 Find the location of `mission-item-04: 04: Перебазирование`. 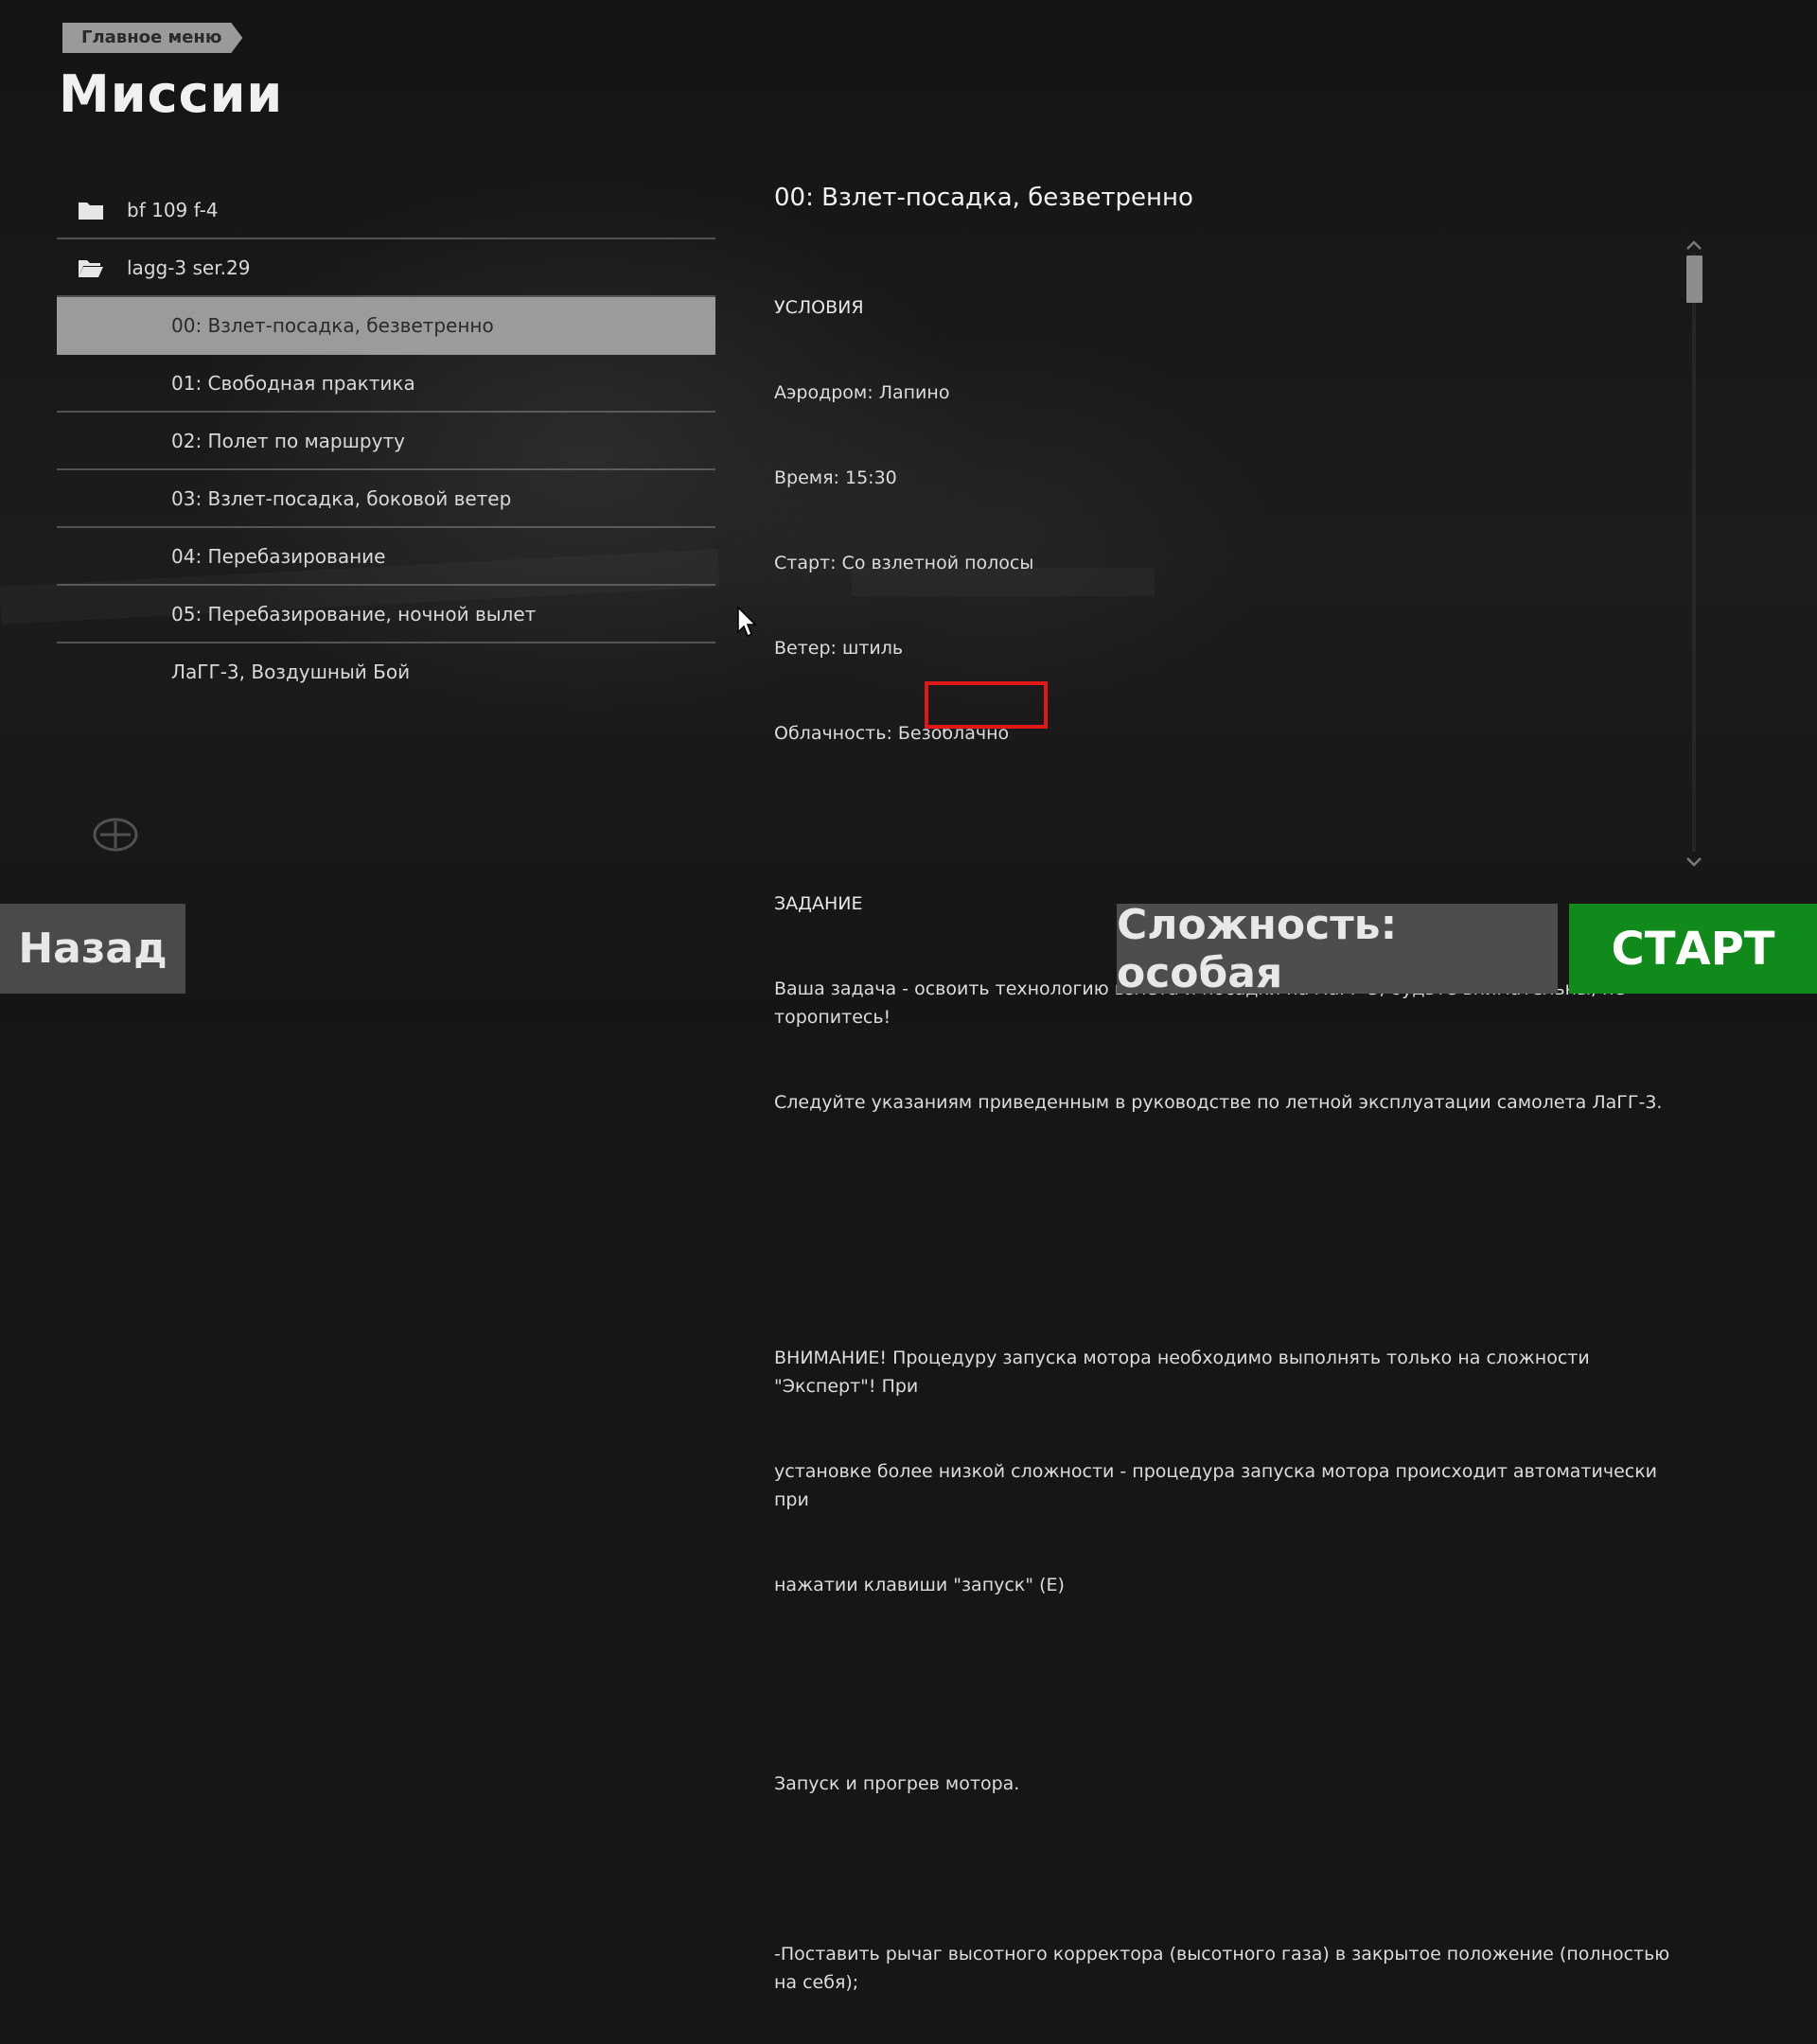

mission-item-04: 04: Перебазирование is located at coordinates (386, 557).